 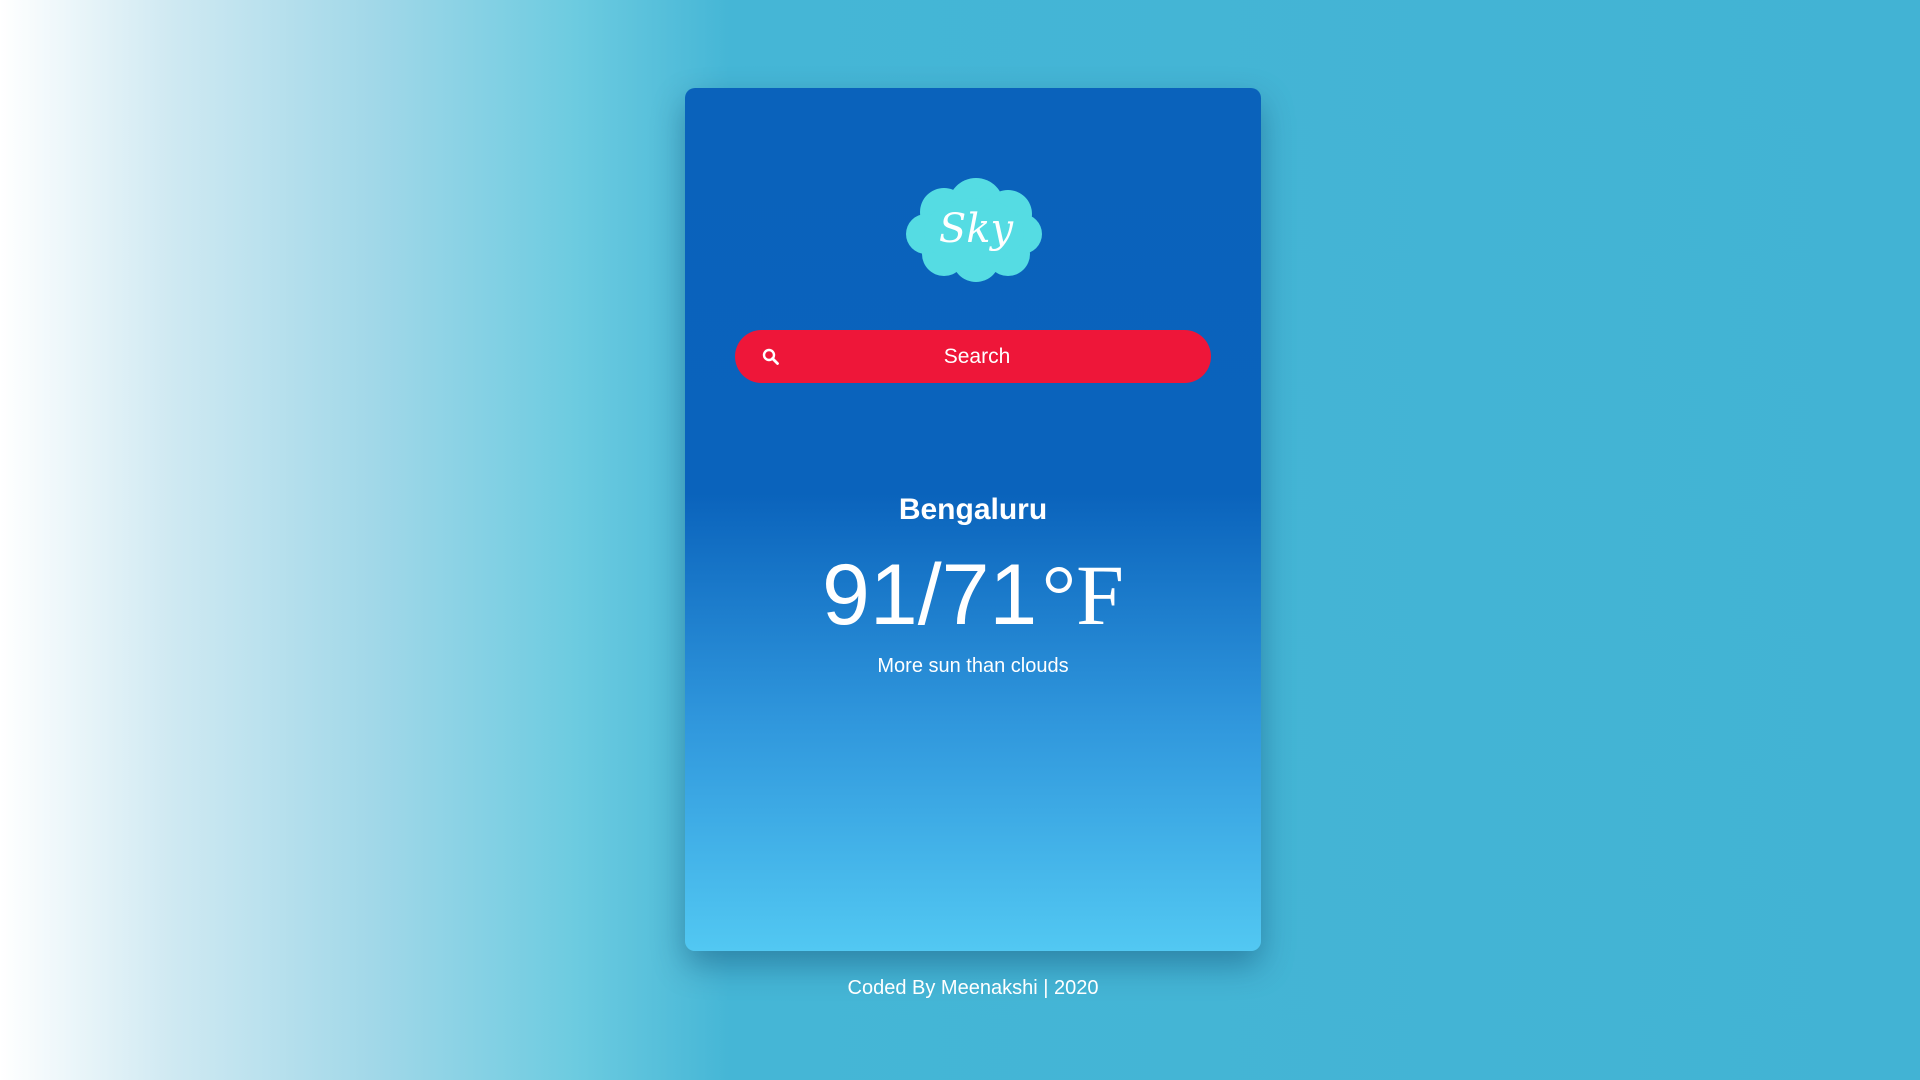 I want to click on search-input, so click(x=977, y=356).